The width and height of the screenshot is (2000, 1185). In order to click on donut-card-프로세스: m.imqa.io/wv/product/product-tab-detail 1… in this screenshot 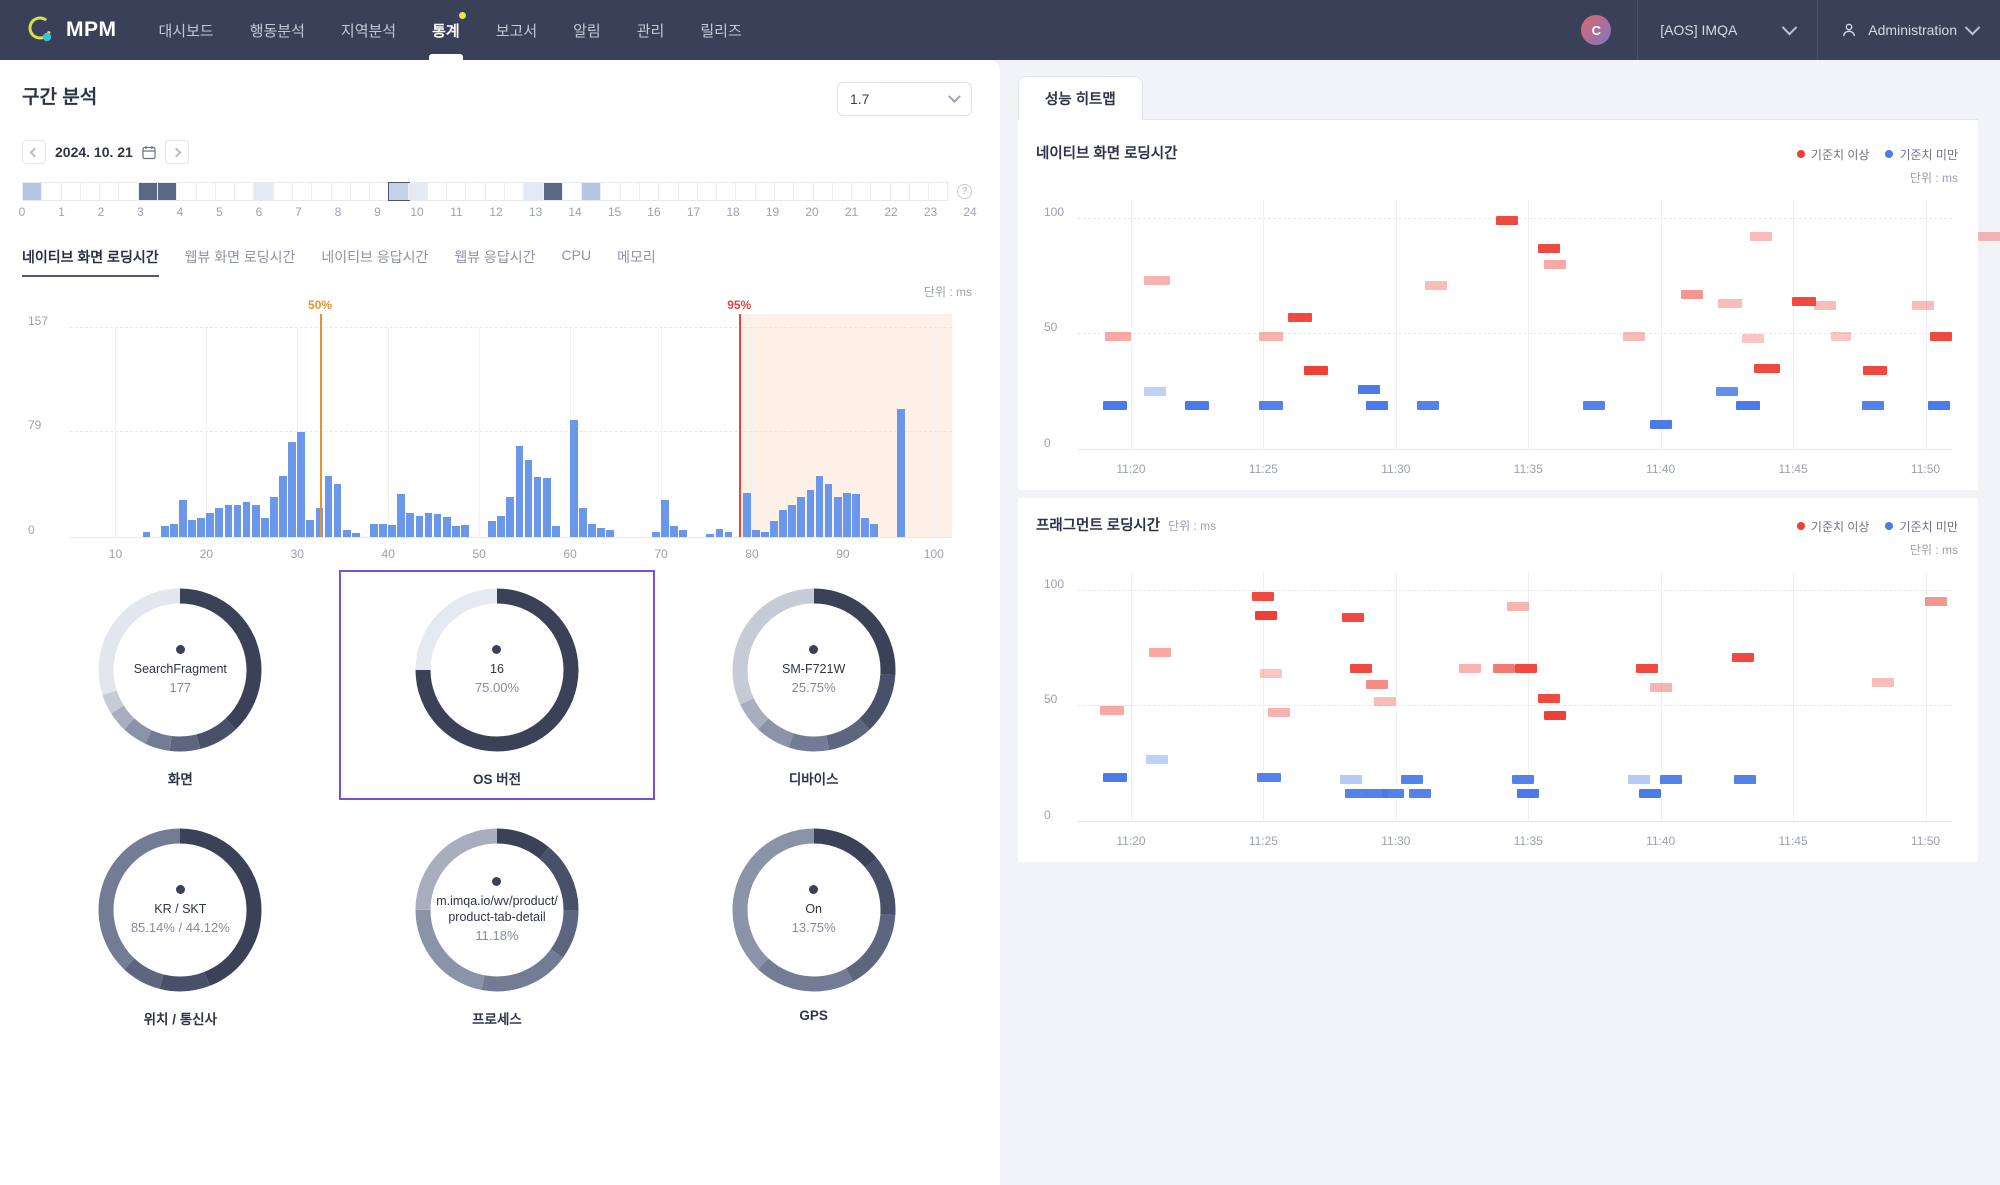, I will do `click(497, 925)`.